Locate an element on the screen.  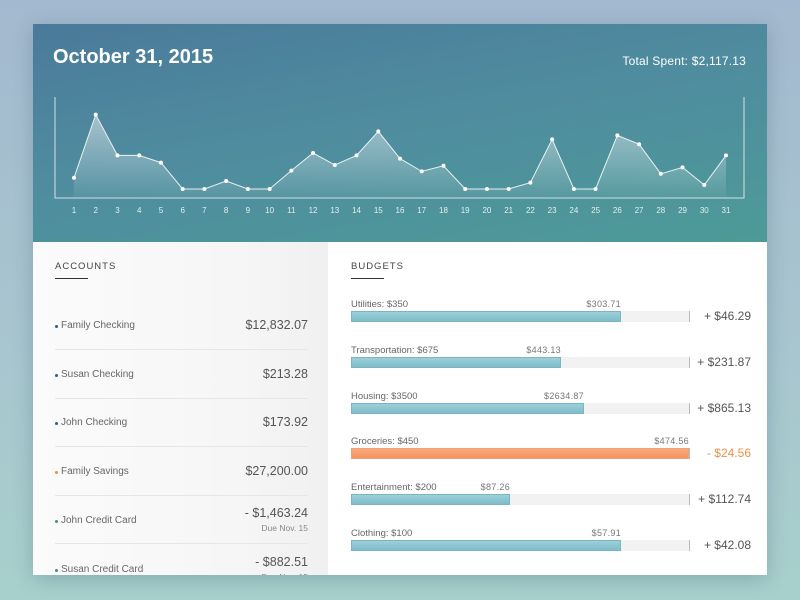
budget-spent: $443.13 is located at coordinates (543, 349).